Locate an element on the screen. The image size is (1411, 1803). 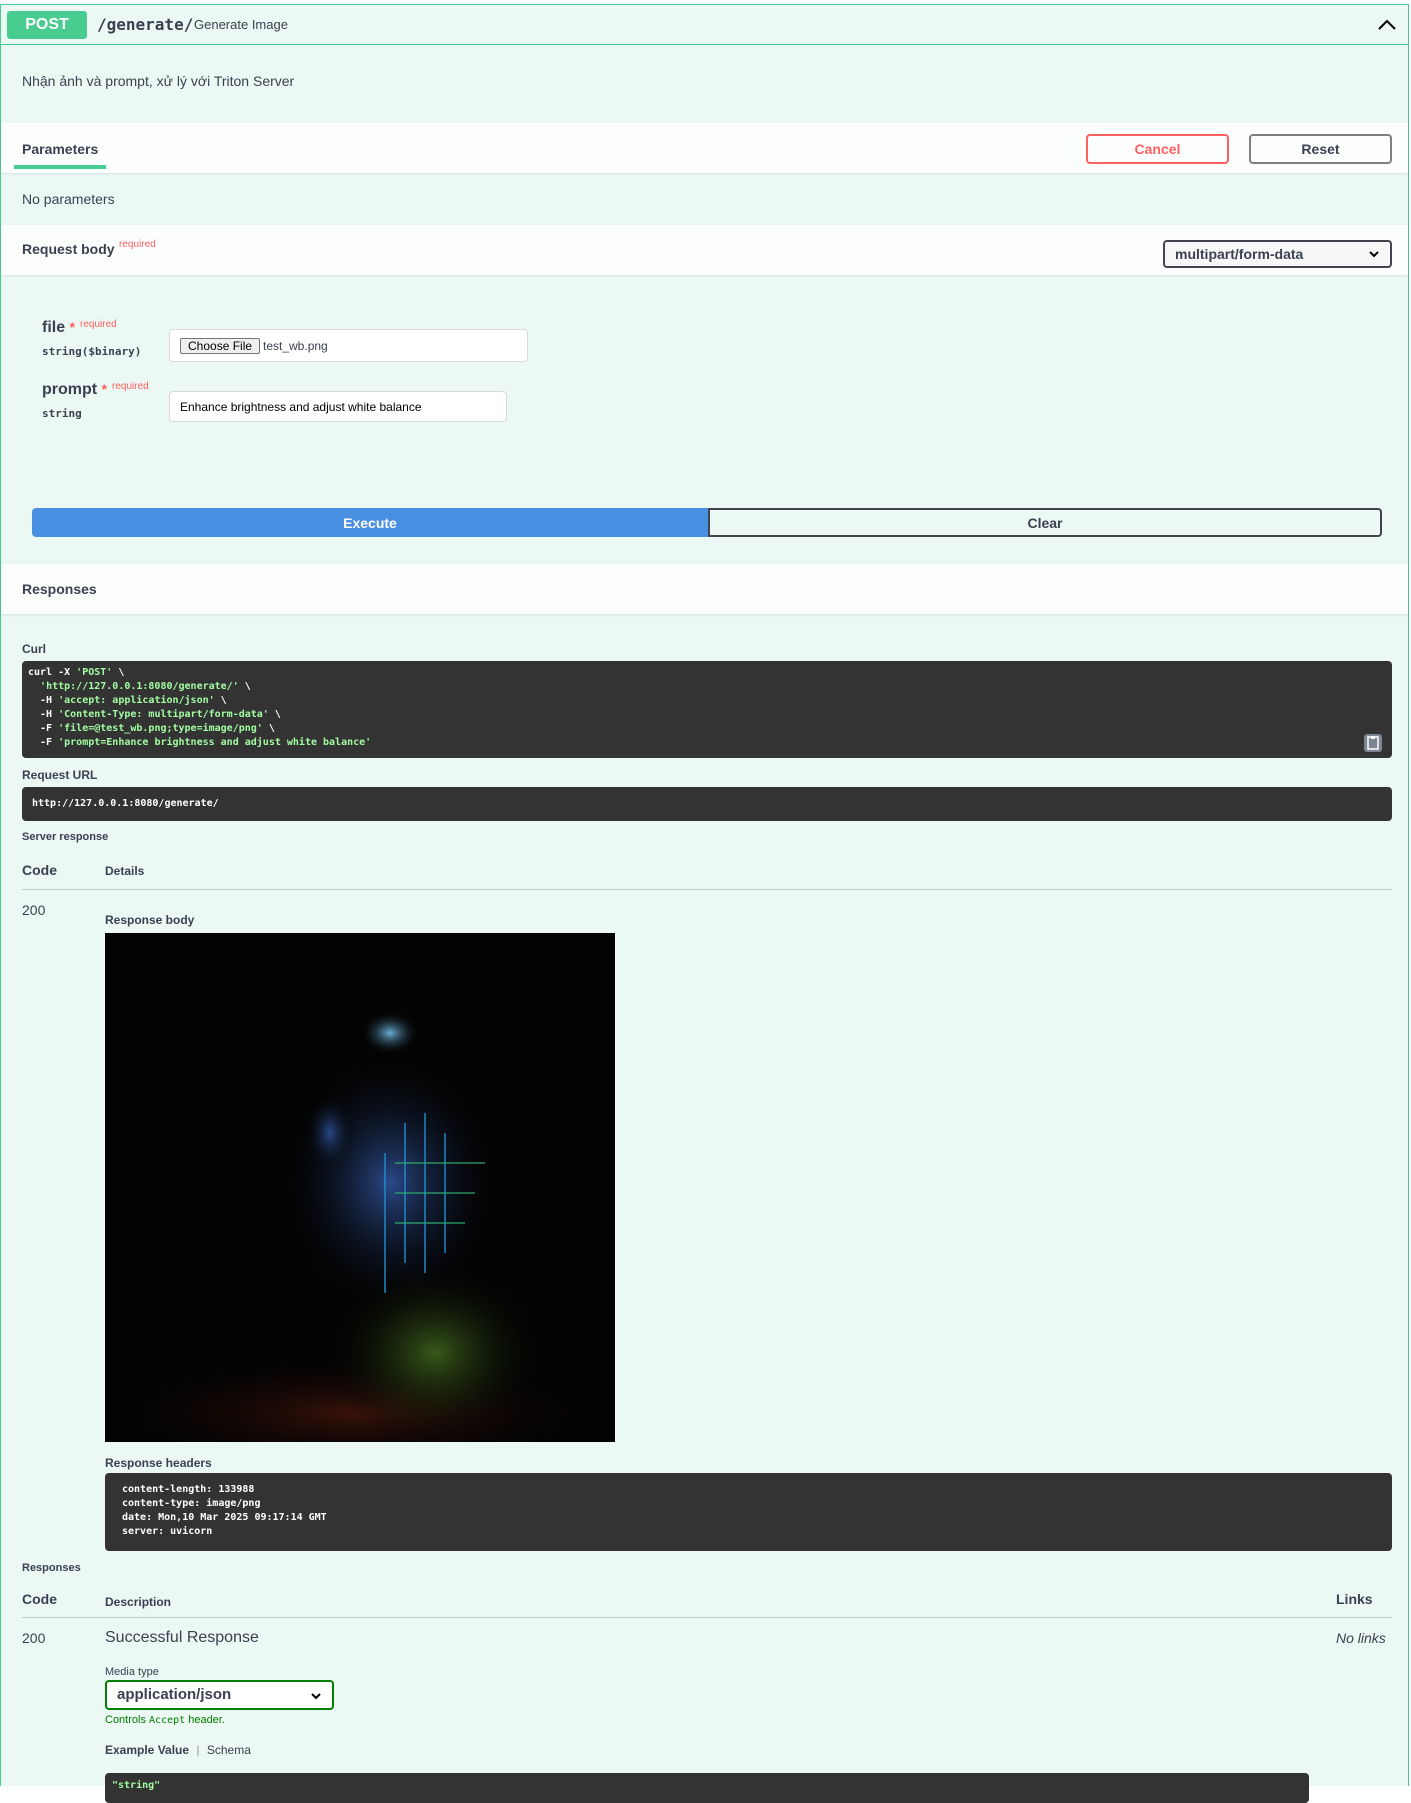
tab-active-indicator is located at coordinates (60, 167).